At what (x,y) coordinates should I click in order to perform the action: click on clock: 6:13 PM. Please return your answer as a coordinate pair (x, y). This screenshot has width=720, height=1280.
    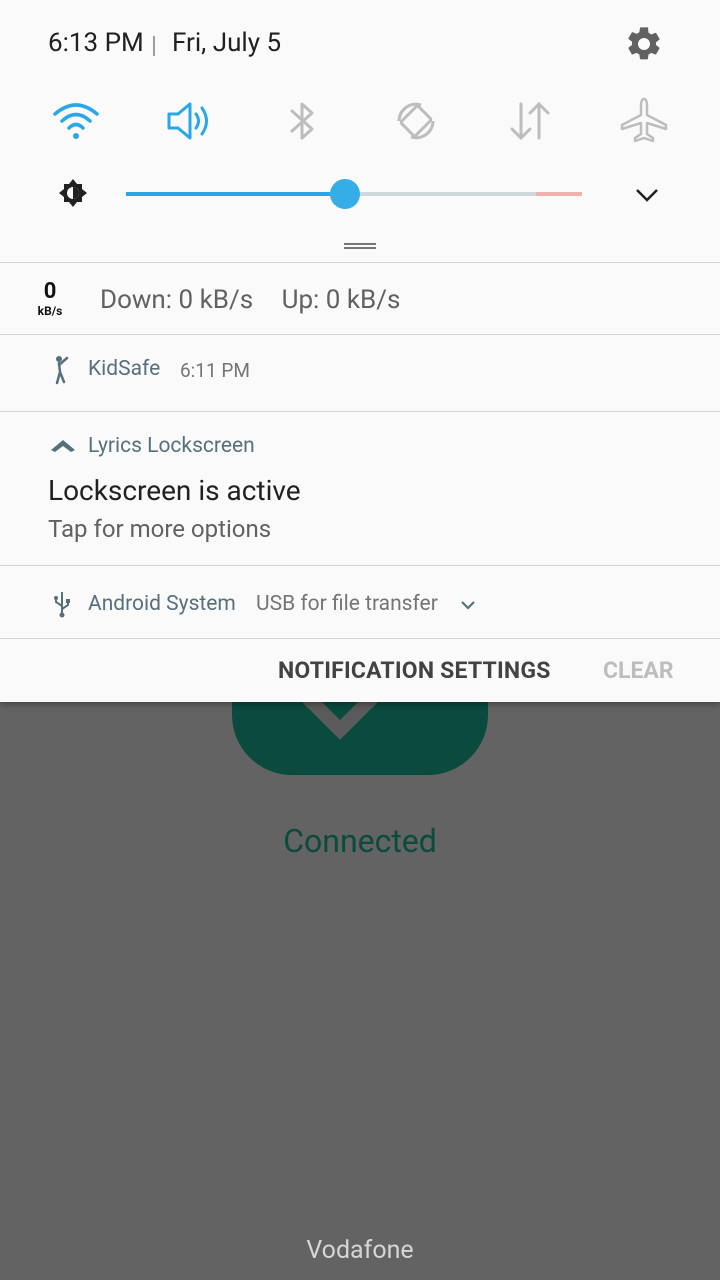
    Looking at the image, I should click on (96, 43).